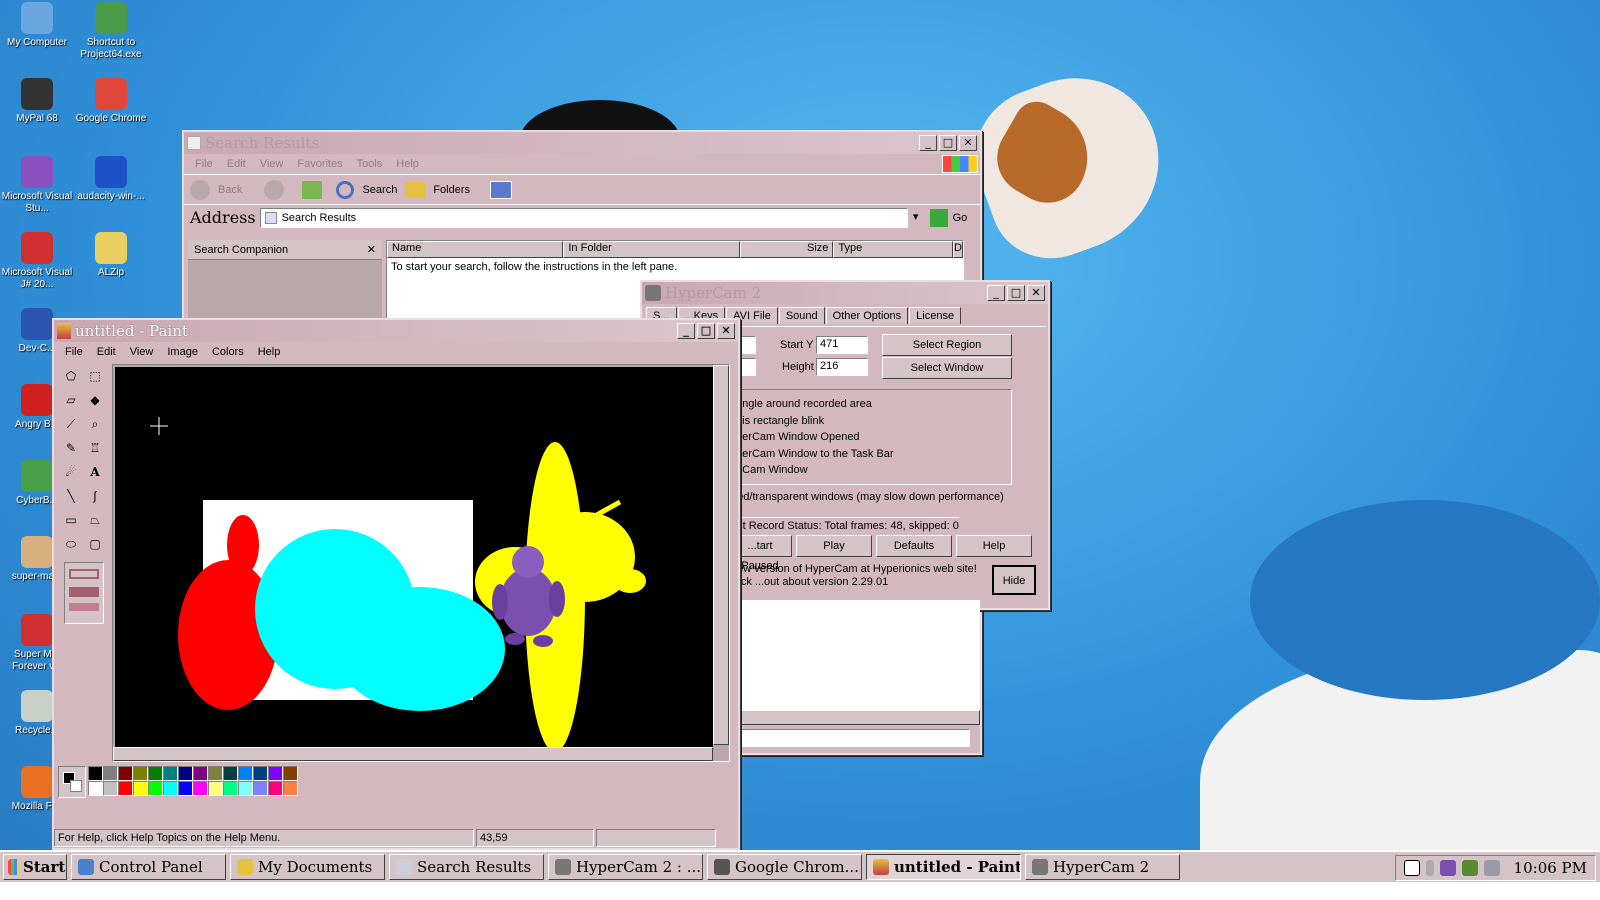  What do you see at coordinates (111, 255) in the screenshot?
I see `desktop-icon: ALZip` at bounding box center [111, 255].